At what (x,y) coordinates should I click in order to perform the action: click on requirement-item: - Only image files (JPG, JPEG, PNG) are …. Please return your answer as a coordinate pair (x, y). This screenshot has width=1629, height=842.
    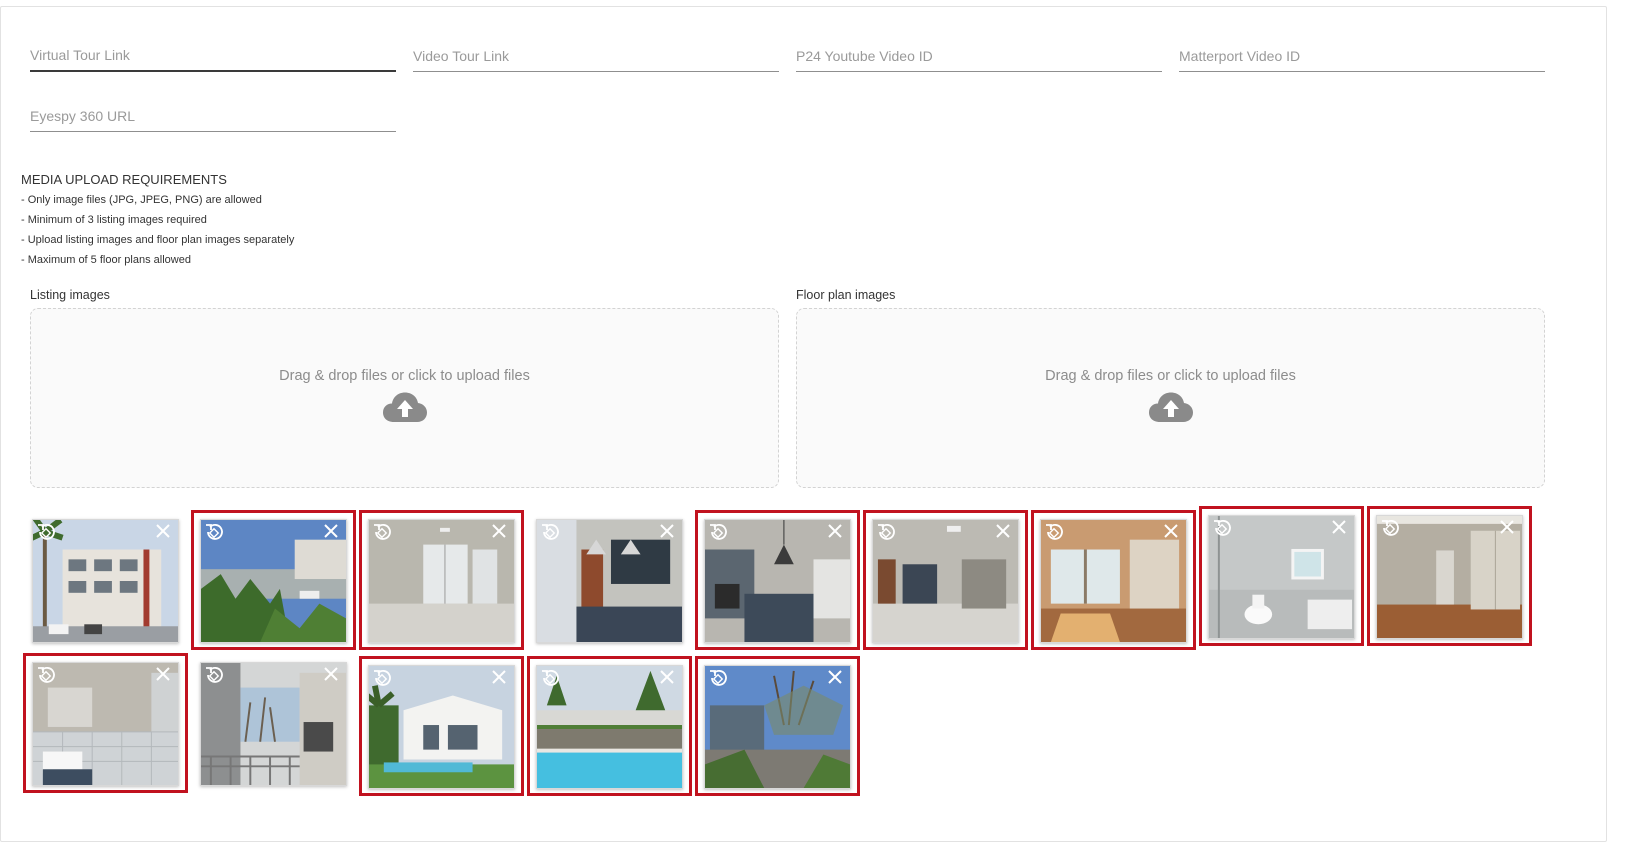
    Looking at the image, I should click on (141, 200).